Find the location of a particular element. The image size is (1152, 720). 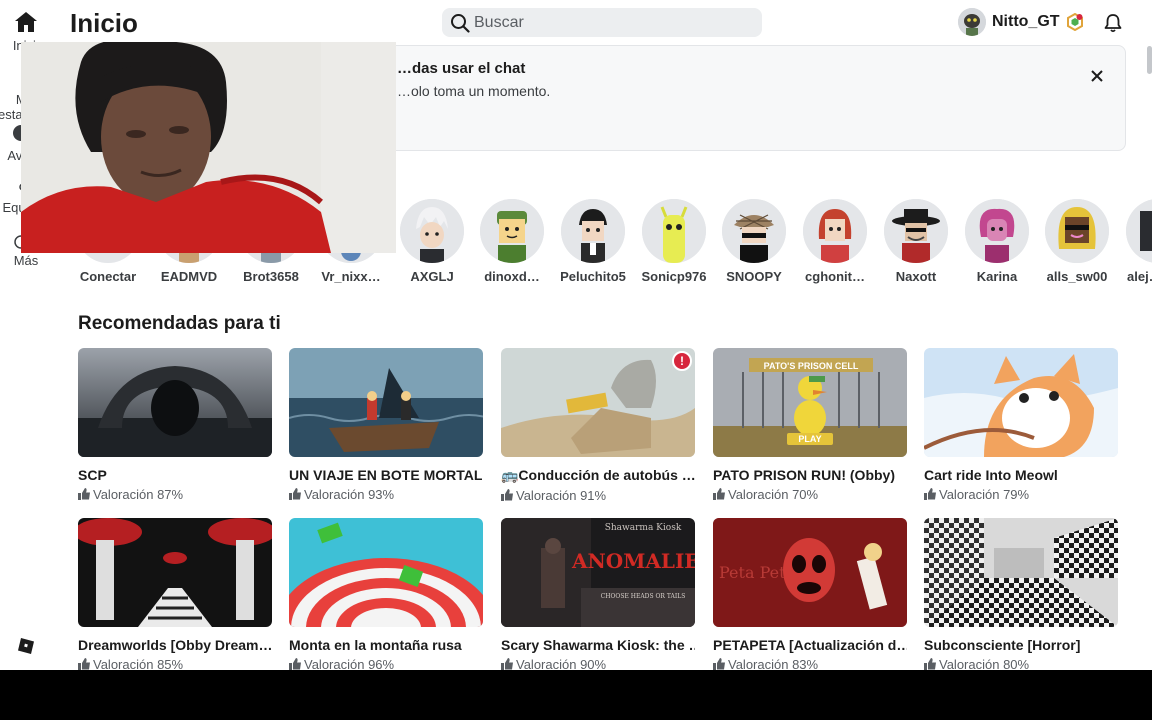

home-button is located at coordinates (26, 22).